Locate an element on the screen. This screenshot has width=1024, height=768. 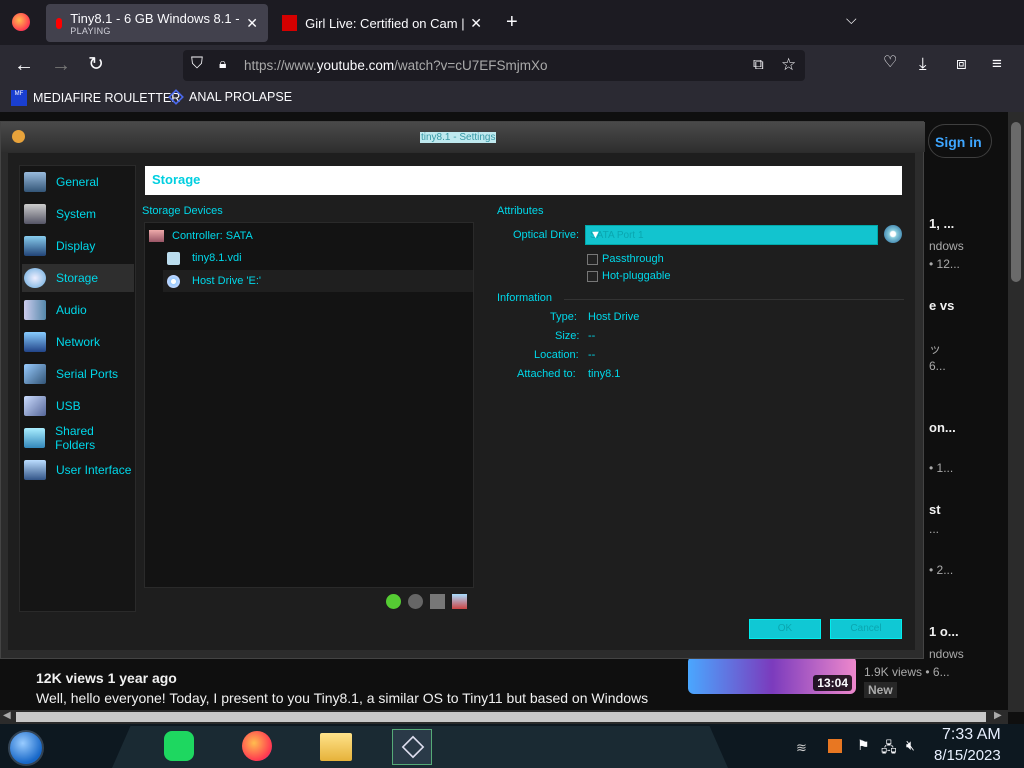
forward-icon: → is located at coordinates (61, 65).